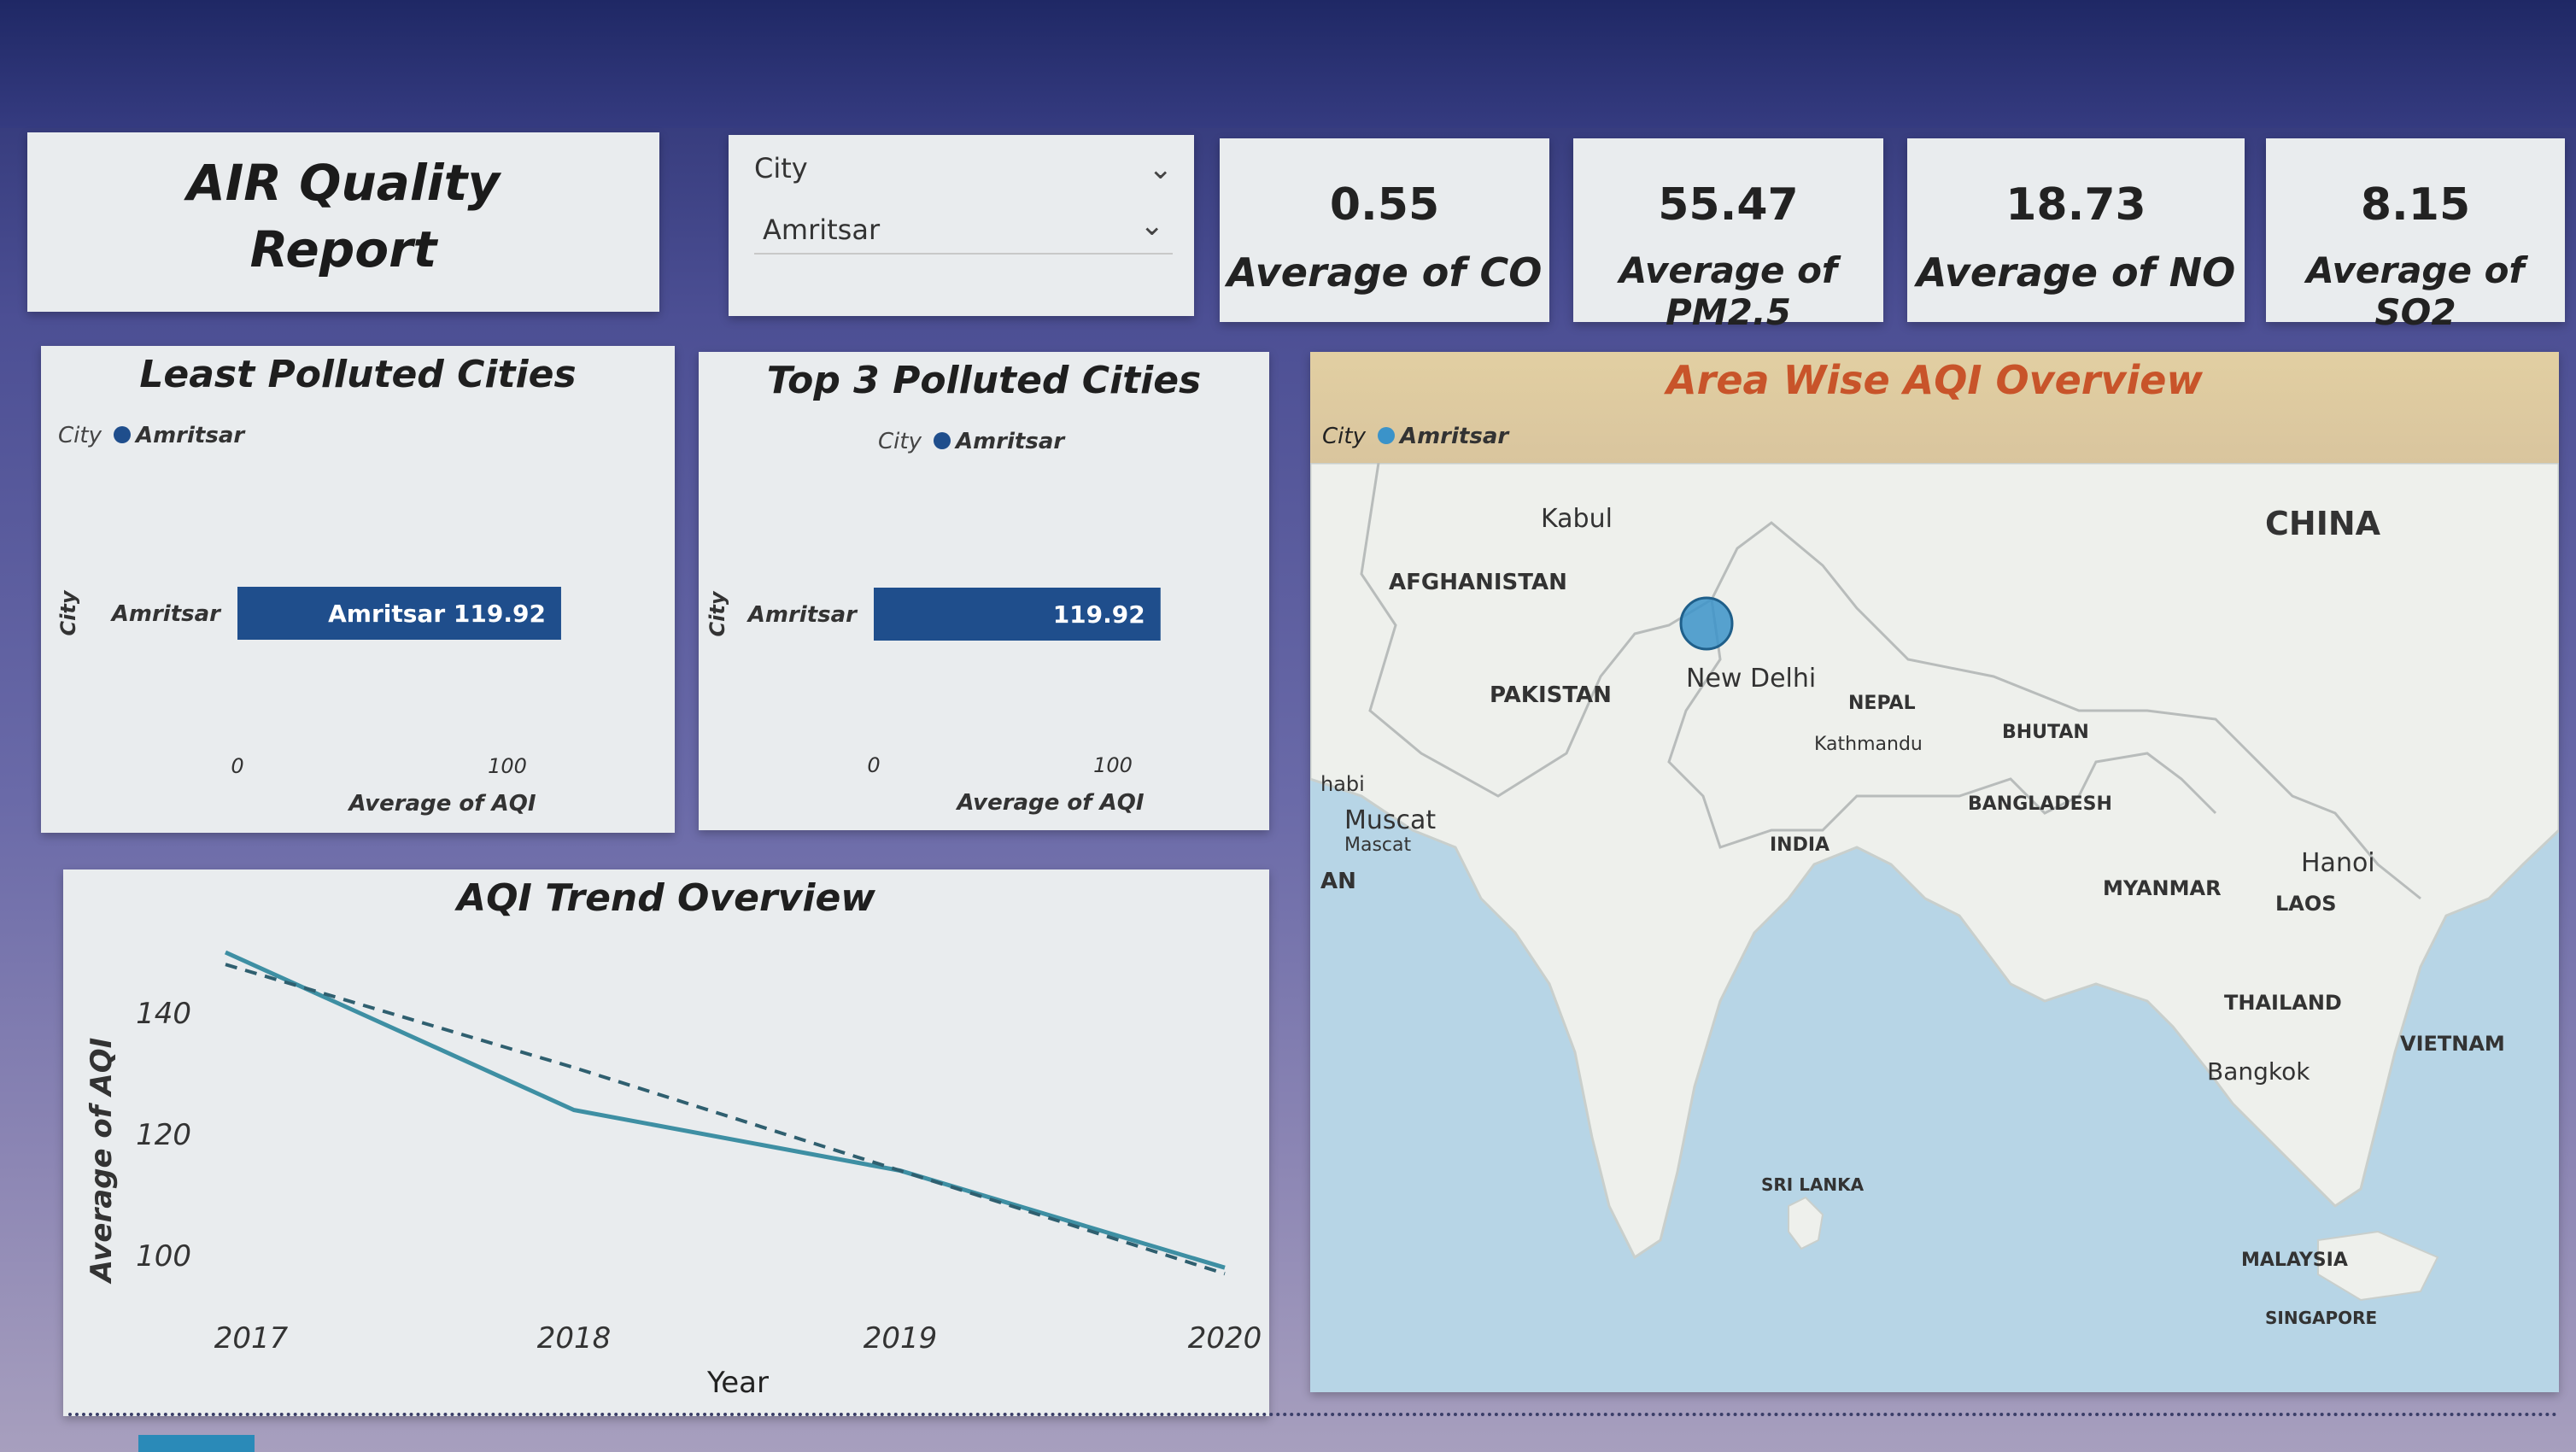 This screenshot has height=1452, width=2576. Describe the element at coordinates (196, 1443) in the screenshot. I see `page-tab` at that location.